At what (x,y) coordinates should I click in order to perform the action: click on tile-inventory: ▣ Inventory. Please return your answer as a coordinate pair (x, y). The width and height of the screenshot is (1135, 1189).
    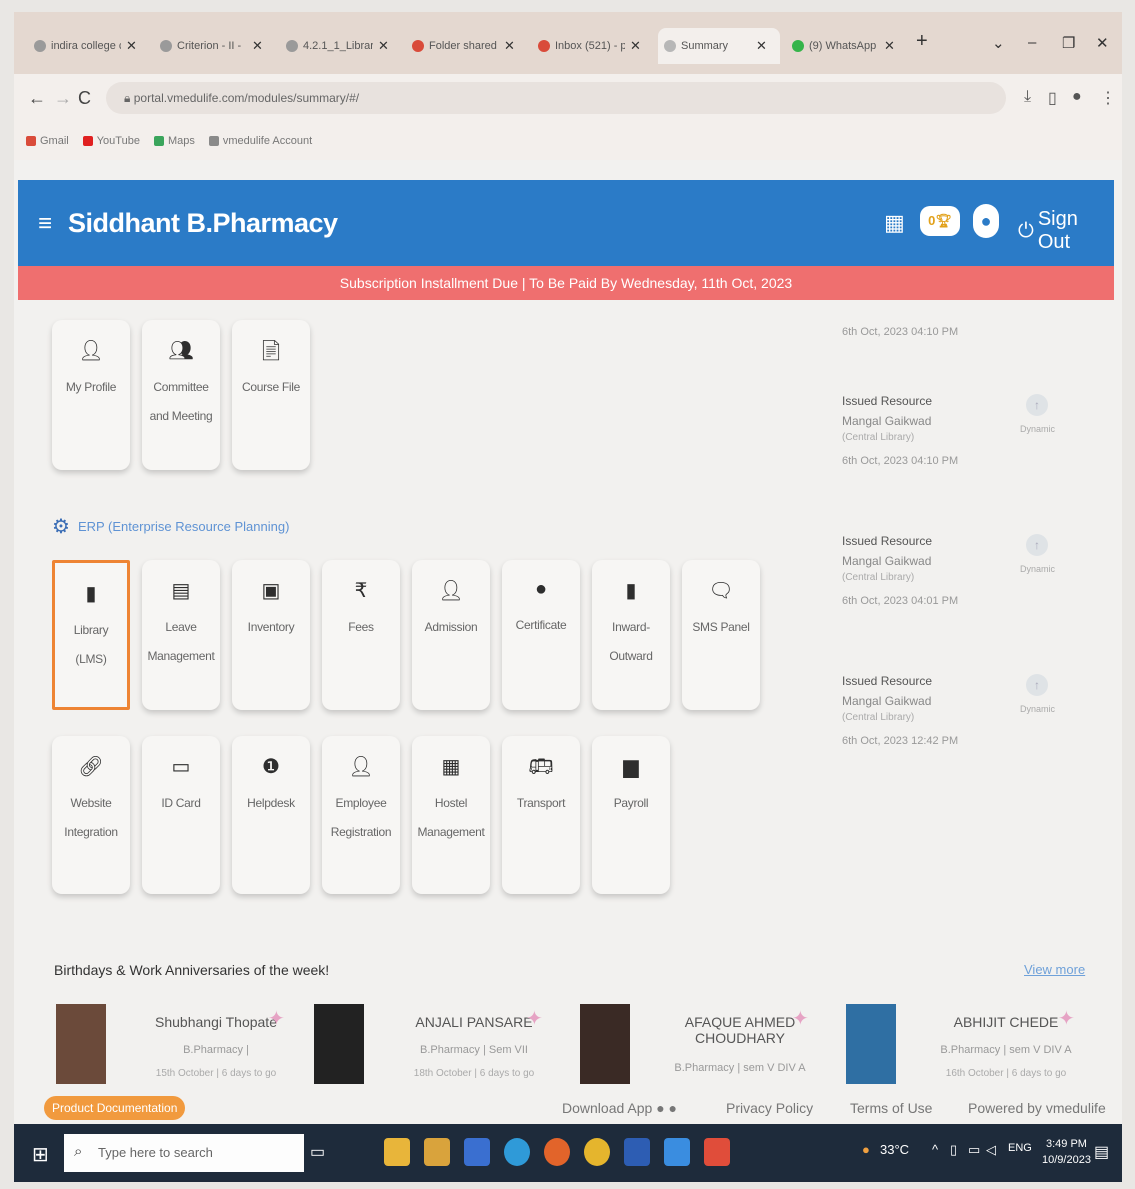
    Looking at the image, I should click on (271, 635).